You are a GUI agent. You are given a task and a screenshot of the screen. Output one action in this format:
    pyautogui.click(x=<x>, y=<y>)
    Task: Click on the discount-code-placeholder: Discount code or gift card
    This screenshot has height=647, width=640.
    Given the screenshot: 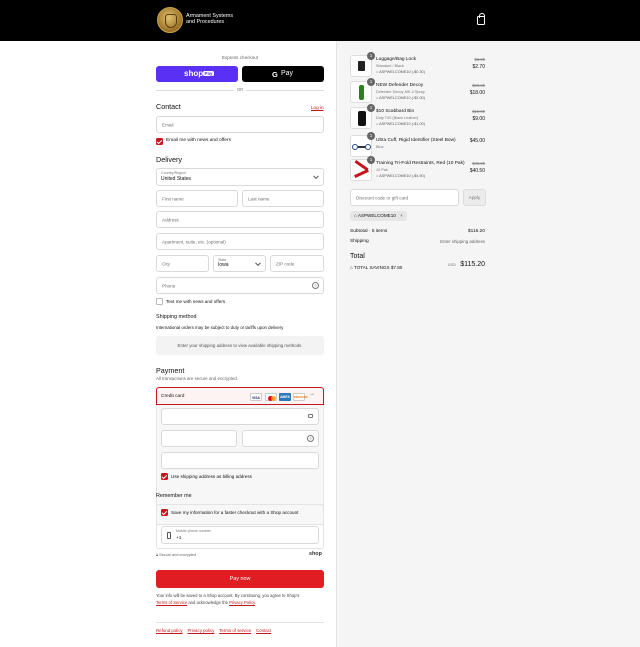 What is the action you would take?
    pyautogui.click(x=382, y=197)
    